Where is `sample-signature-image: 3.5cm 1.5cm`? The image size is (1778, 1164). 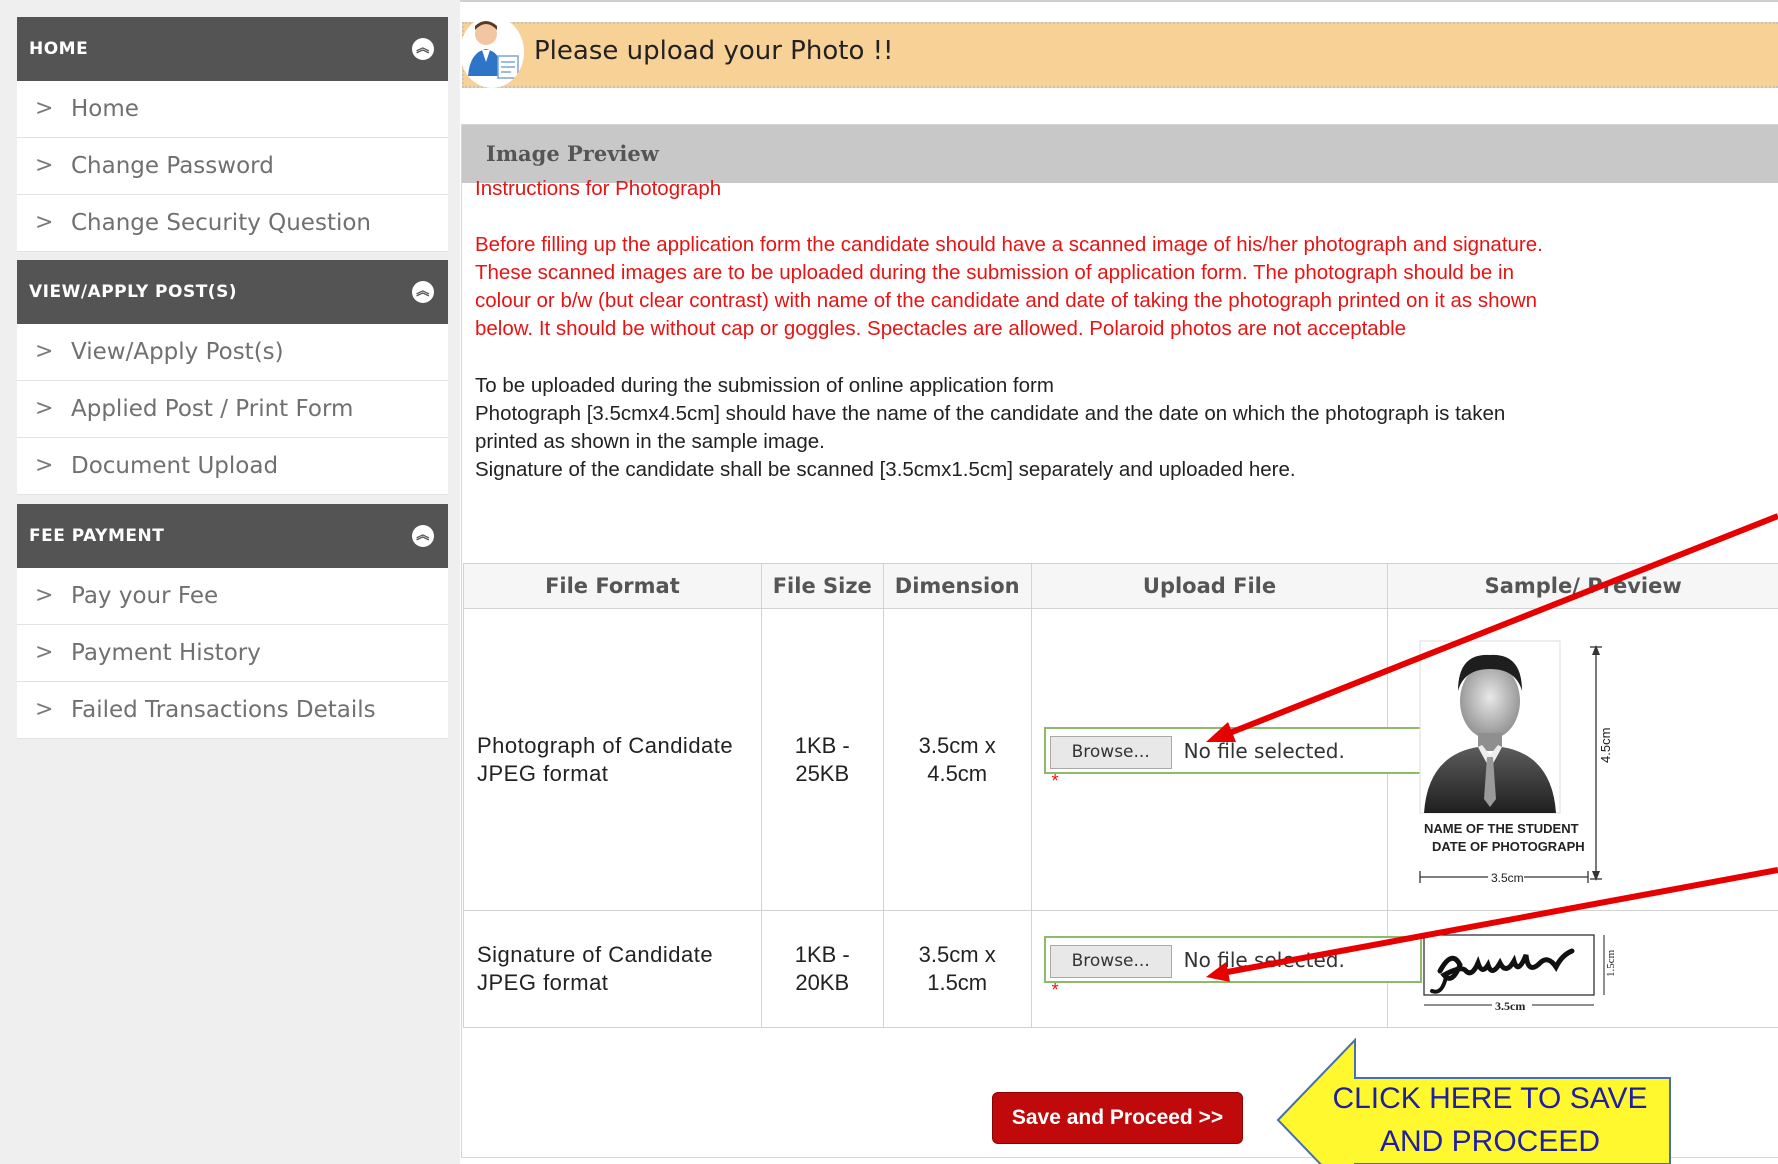
sample-signature-image: 3.5cm 1.5cm is located at coordinates (1520, 973).